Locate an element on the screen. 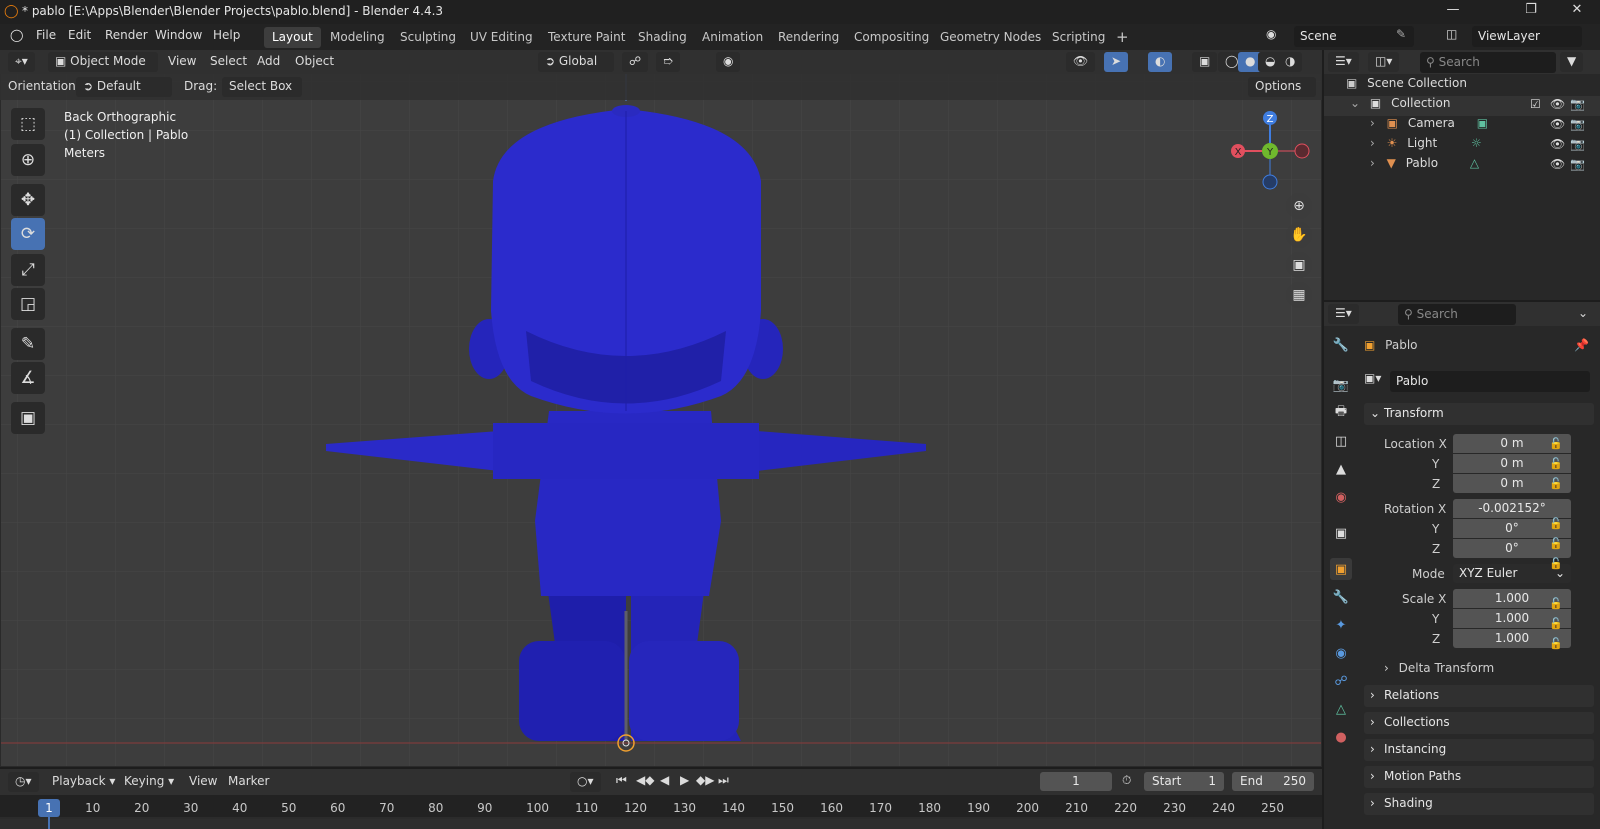 Image resolution: width=1600 pixels, height=829 pixels. filter-icon: ▼ is located at coordinates (1572, 62).